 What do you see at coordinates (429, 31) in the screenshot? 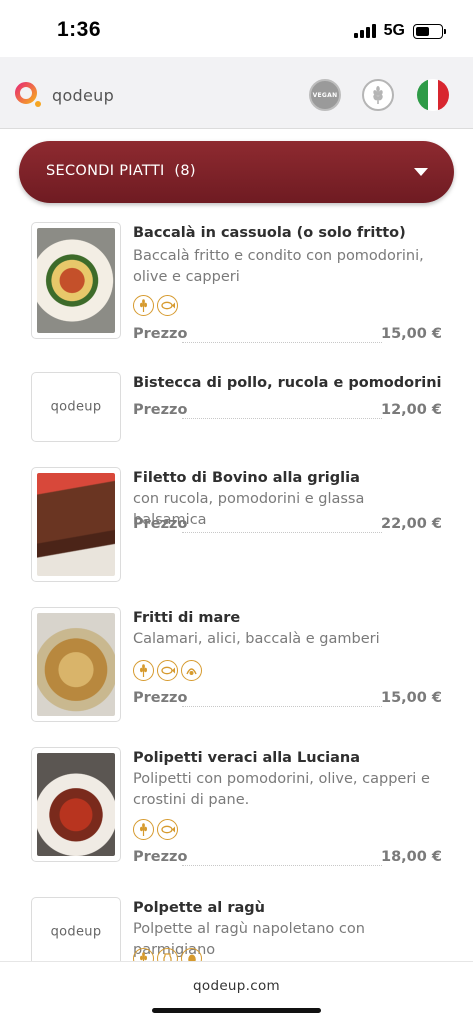
I see `battery-icon` at bounding box center [429, 31].